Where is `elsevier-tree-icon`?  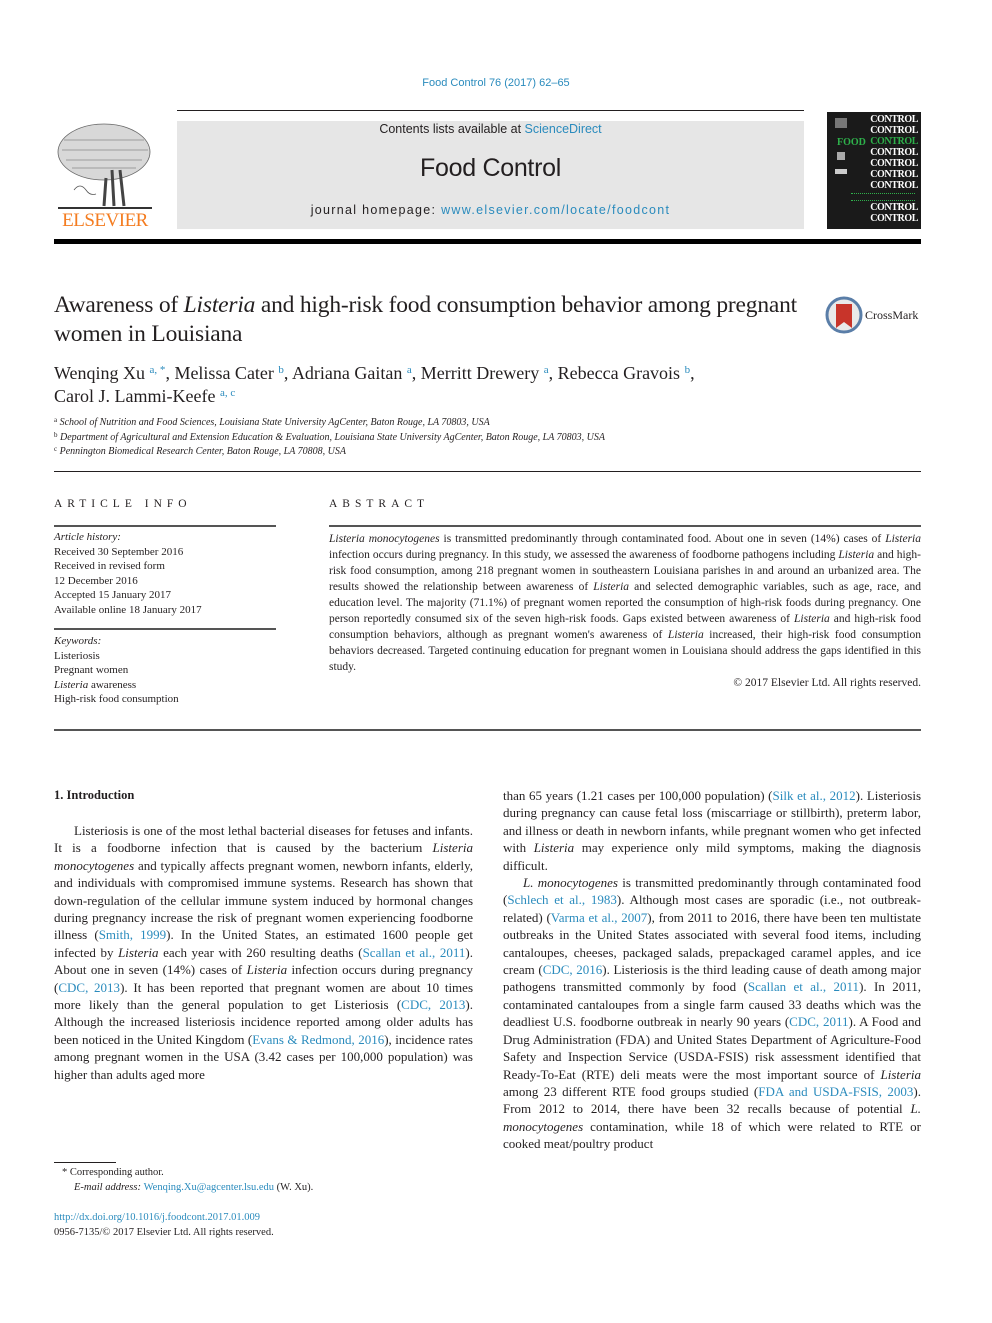 elsevier-tree-icon is located at coordinates (104, 166).